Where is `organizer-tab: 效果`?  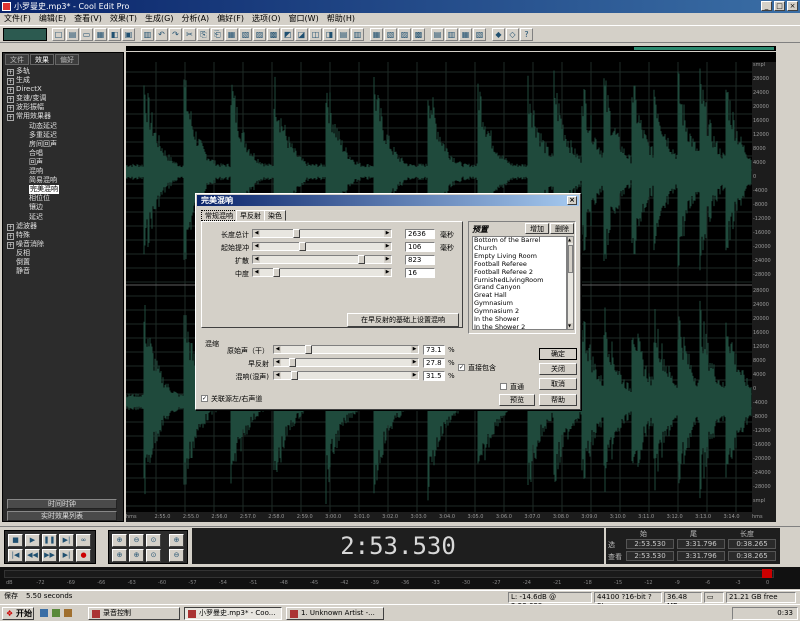
organizer-tab: 效果 is located at coordinates (42, 59).